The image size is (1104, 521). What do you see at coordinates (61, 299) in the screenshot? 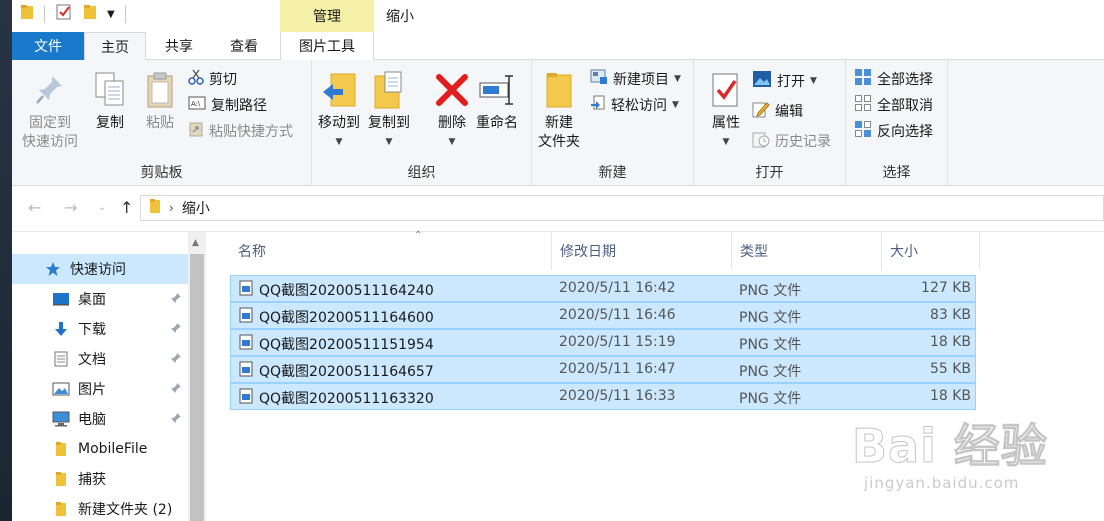
I see `desktop-icon` at bounding box center [61, 299].